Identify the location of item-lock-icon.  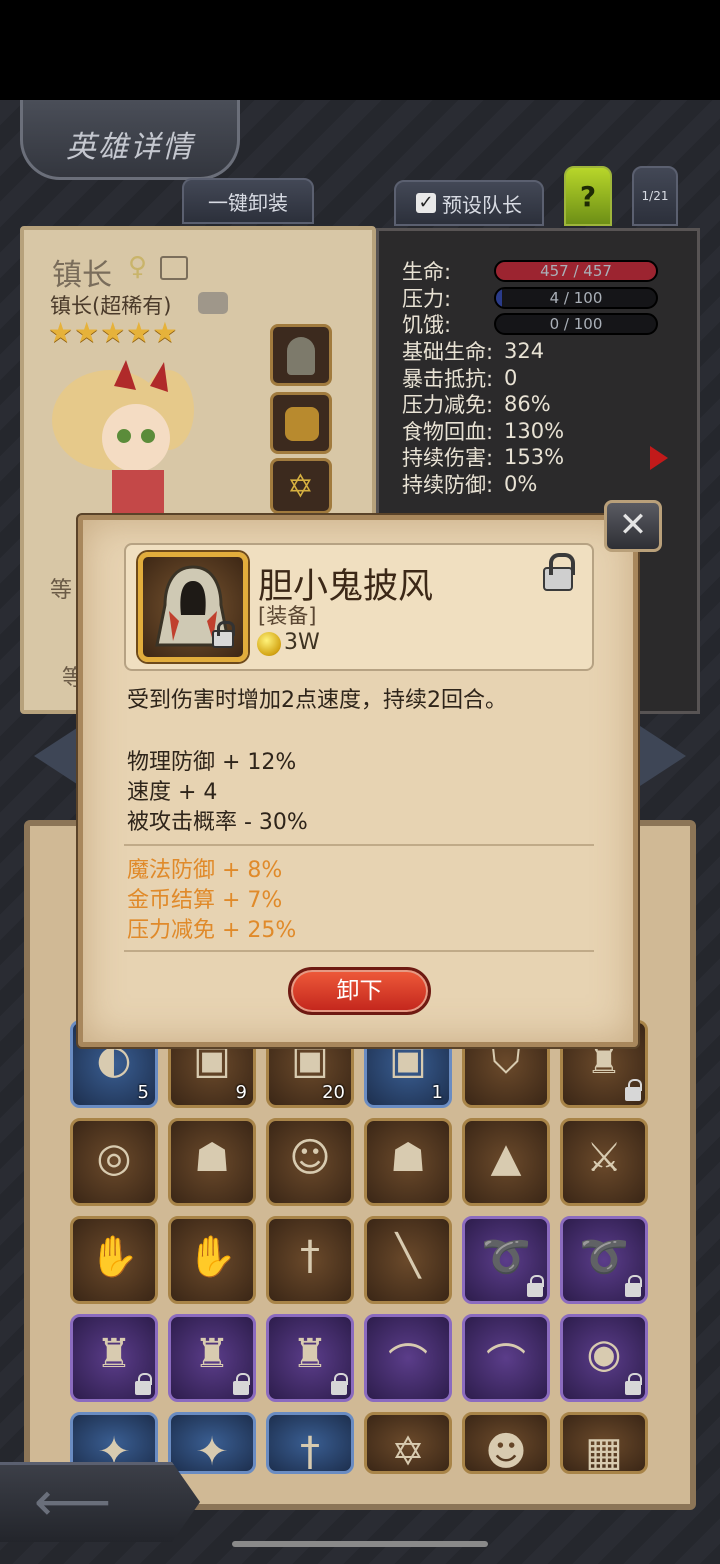
(223, 634).